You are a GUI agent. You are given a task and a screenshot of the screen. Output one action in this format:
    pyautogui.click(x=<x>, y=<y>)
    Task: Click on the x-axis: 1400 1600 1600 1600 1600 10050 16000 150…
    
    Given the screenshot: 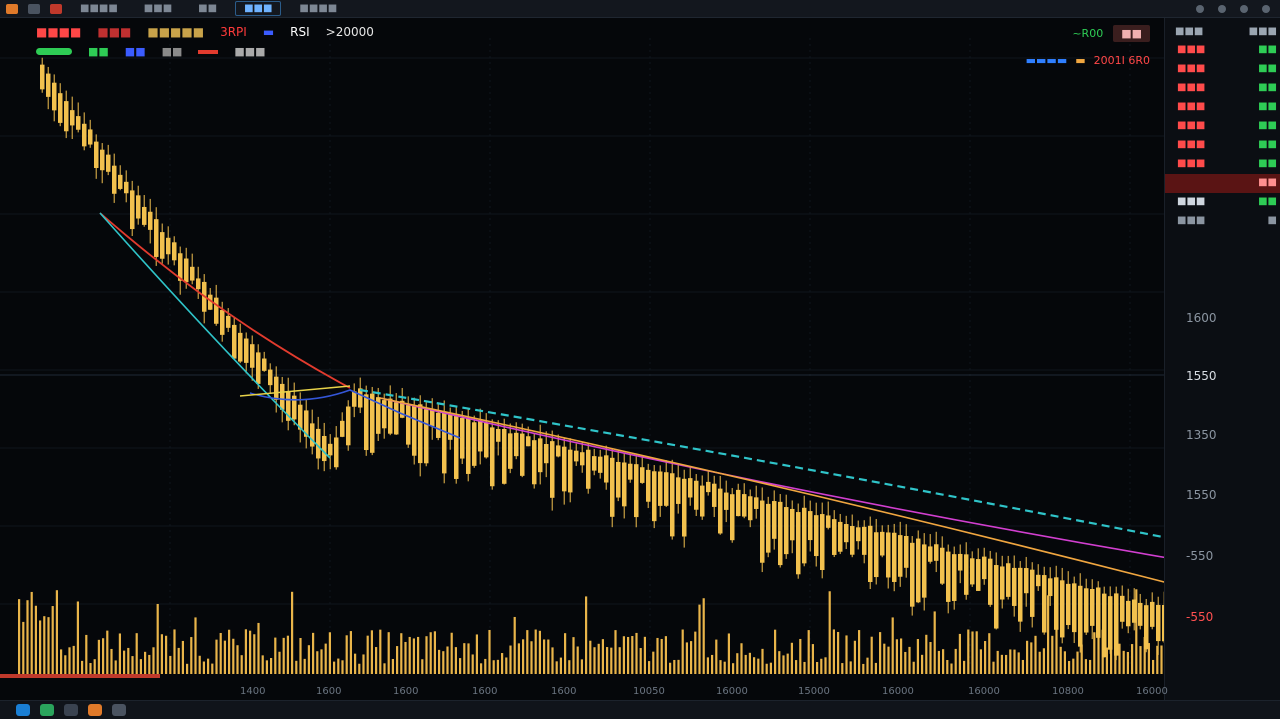 What is the action you would take?
    pyautogui.click(x=586, y=692)
    